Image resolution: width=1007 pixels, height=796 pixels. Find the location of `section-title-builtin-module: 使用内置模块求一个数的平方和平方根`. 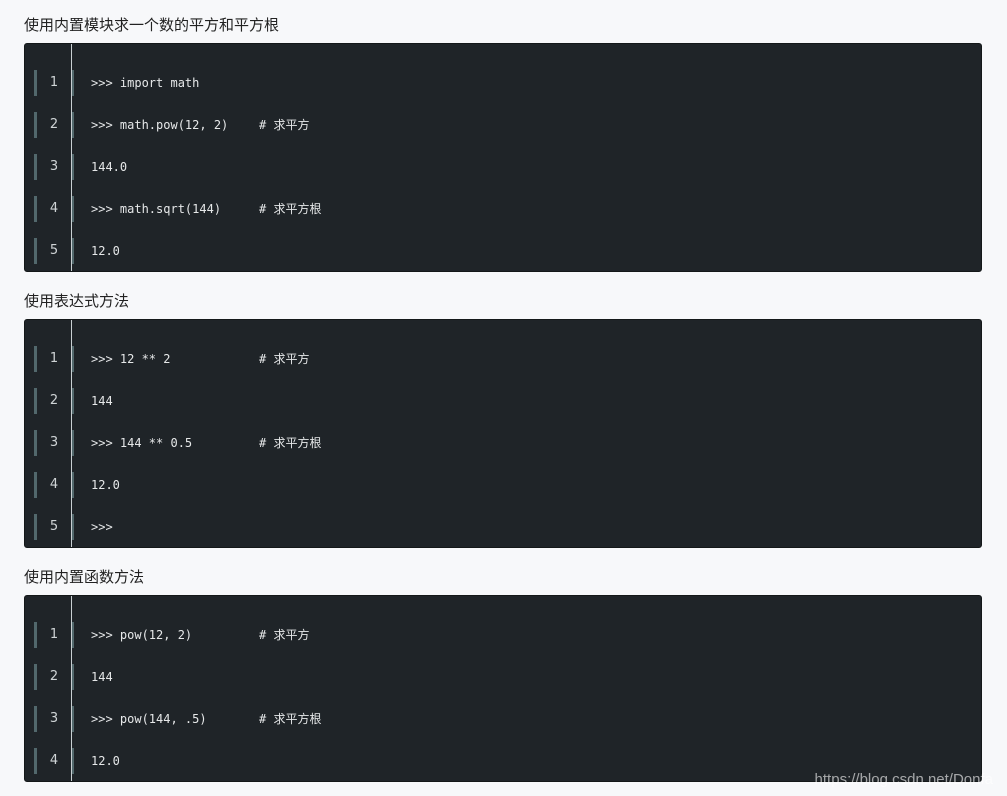

section-title-builtin-module: 使用内置模块求一个数的平方和平方根 is located at coordinates (152, 25).